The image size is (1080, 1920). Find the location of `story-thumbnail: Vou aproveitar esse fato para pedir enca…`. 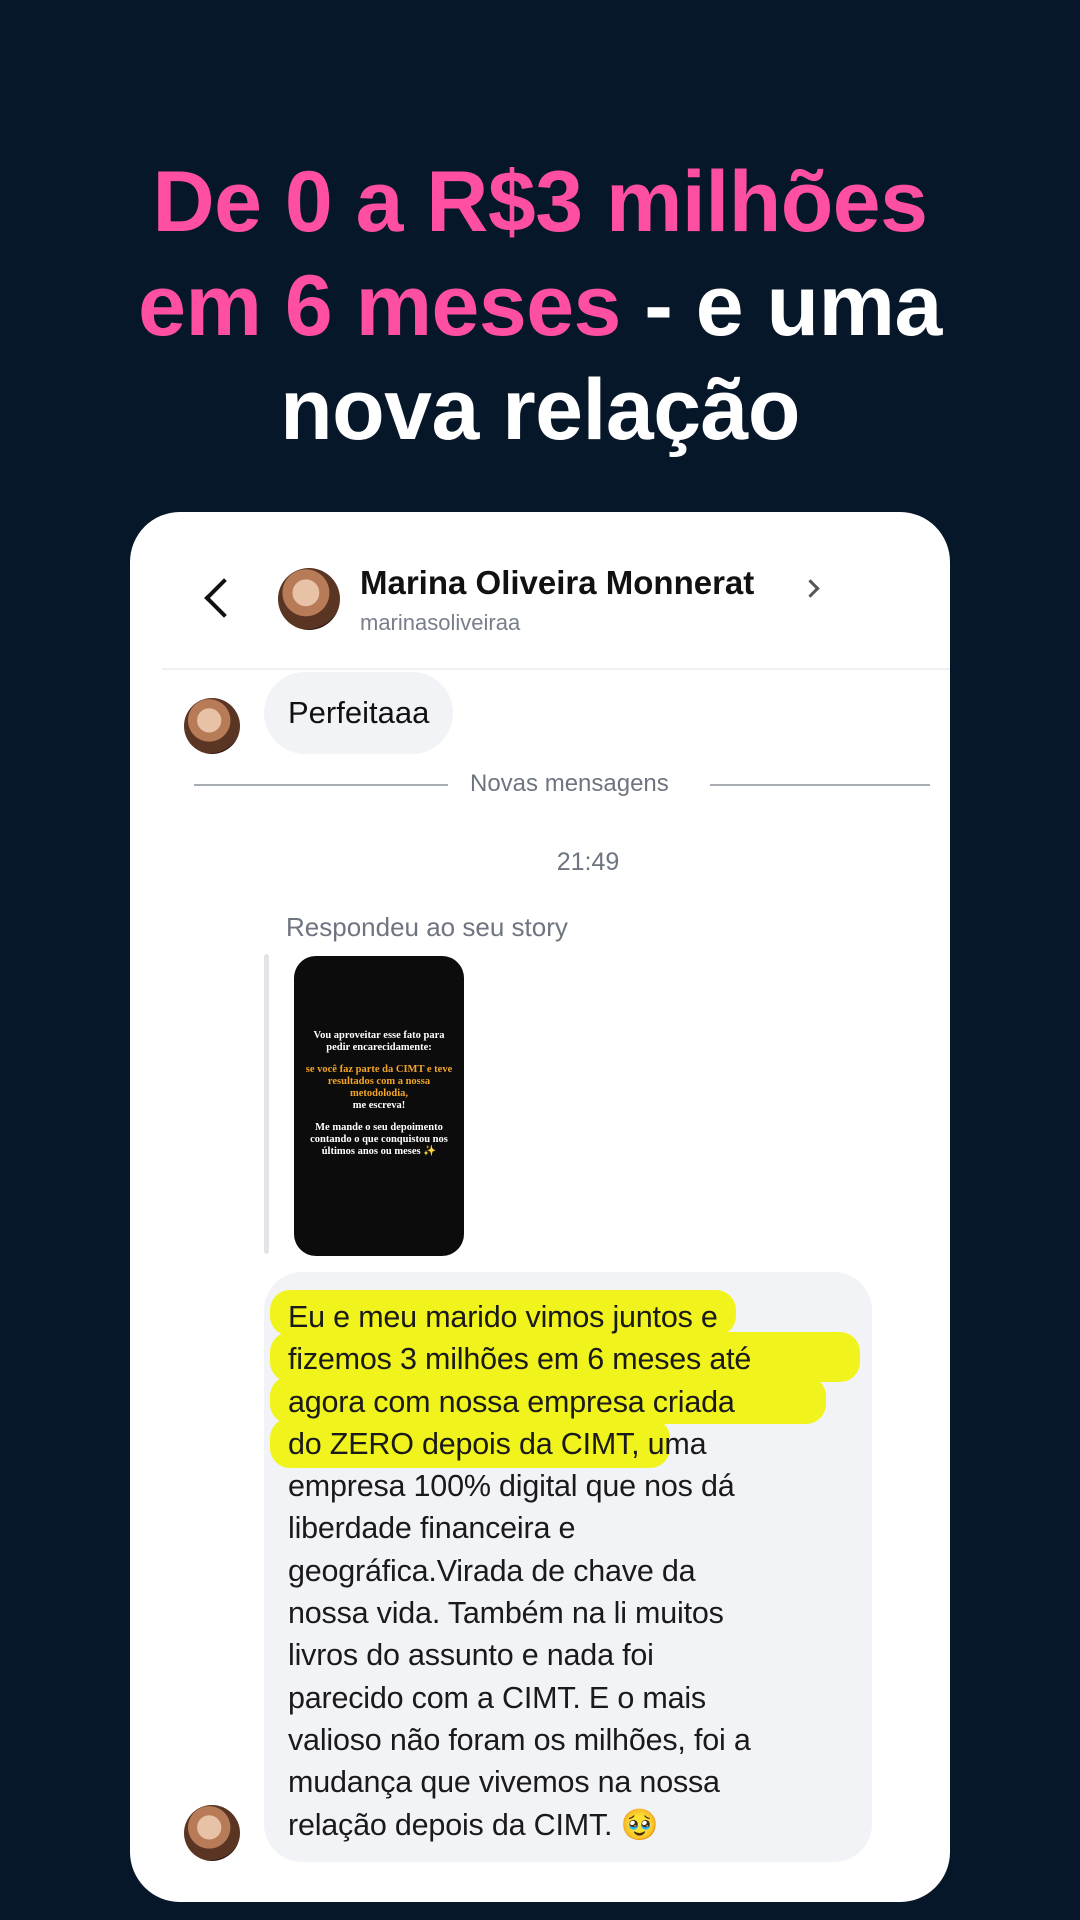

story-thumbnail: Vou aproveitar esse fato para pedir enca… is located at coordinates (379, 1106).